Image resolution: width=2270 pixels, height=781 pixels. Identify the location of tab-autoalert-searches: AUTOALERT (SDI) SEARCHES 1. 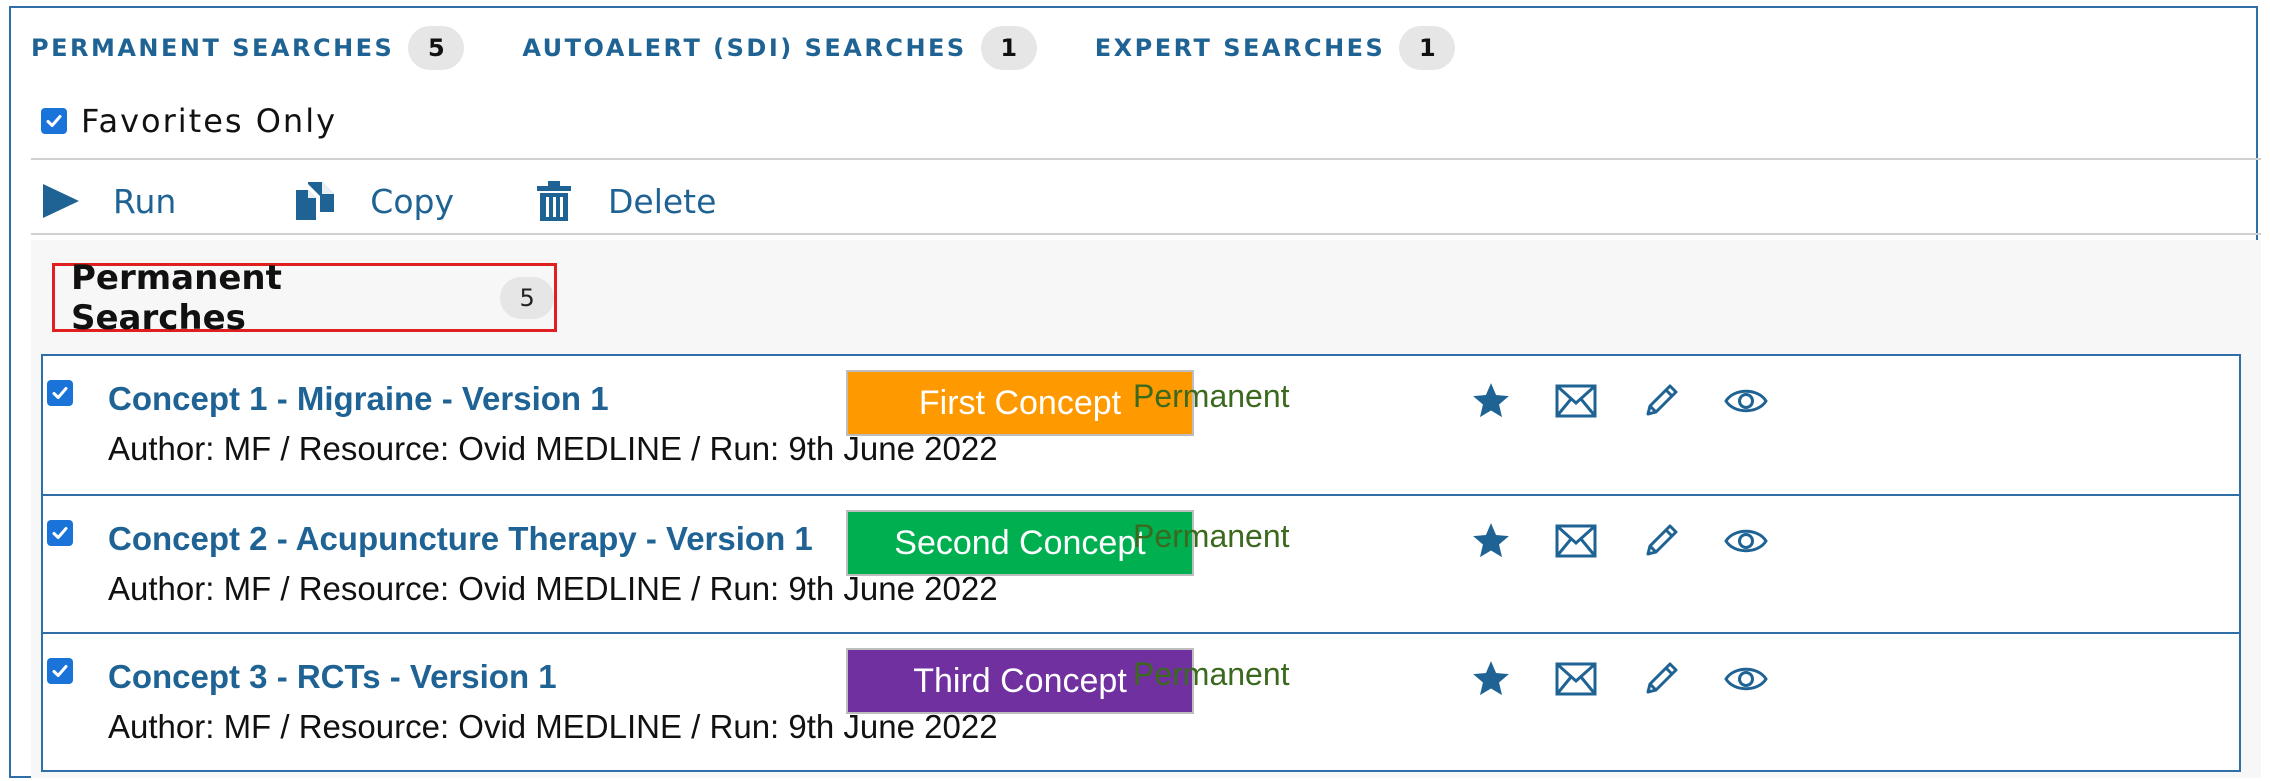
(779, 48).